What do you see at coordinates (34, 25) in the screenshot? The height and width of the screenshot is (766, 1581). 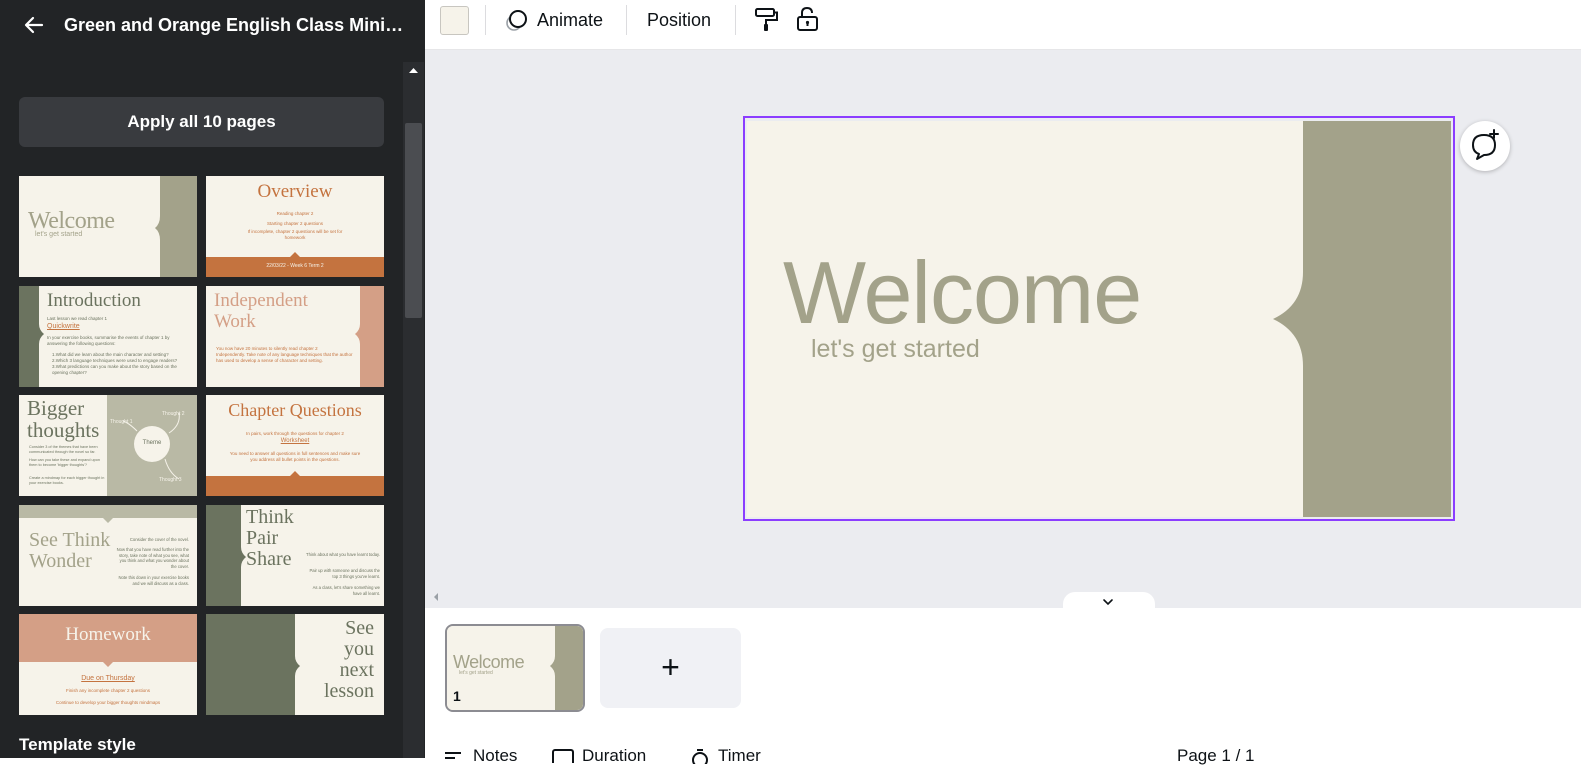 I see `back-arrow-icon` at bounding box center [34, 25].